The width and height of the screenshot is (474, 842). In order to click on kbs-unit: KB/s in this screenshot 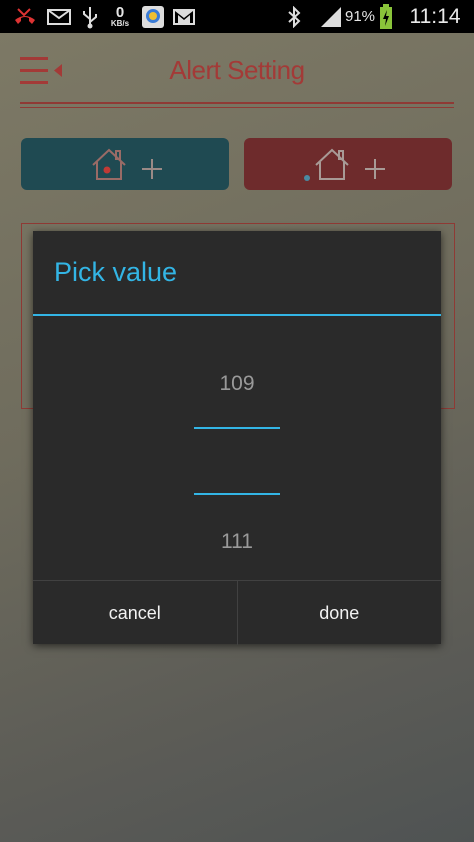, I will do `click(120, 23)`.